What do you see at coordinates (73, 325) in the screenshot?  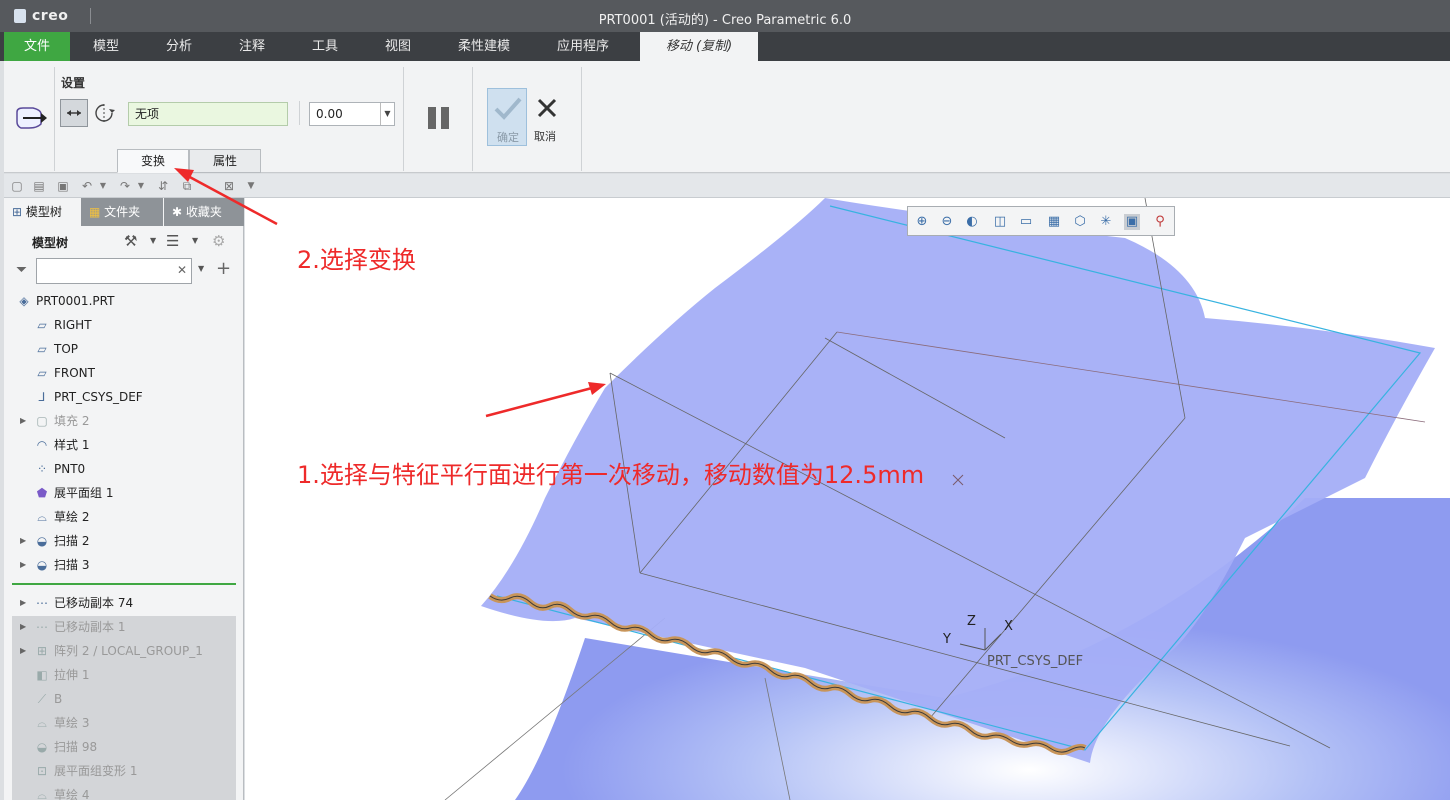 I see `tree-item-label: RIGHT` at bounding box center [73, 325].